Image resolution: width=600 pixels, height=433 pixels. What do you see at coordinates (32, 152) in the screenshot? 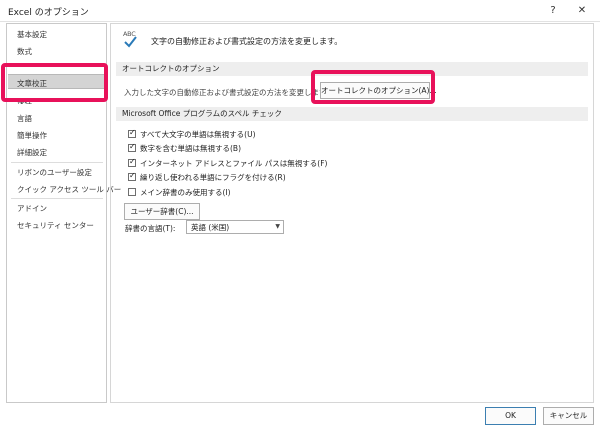
I see `sidebar-item-advanced: 詳細設定` at bounding box center [32, 152].